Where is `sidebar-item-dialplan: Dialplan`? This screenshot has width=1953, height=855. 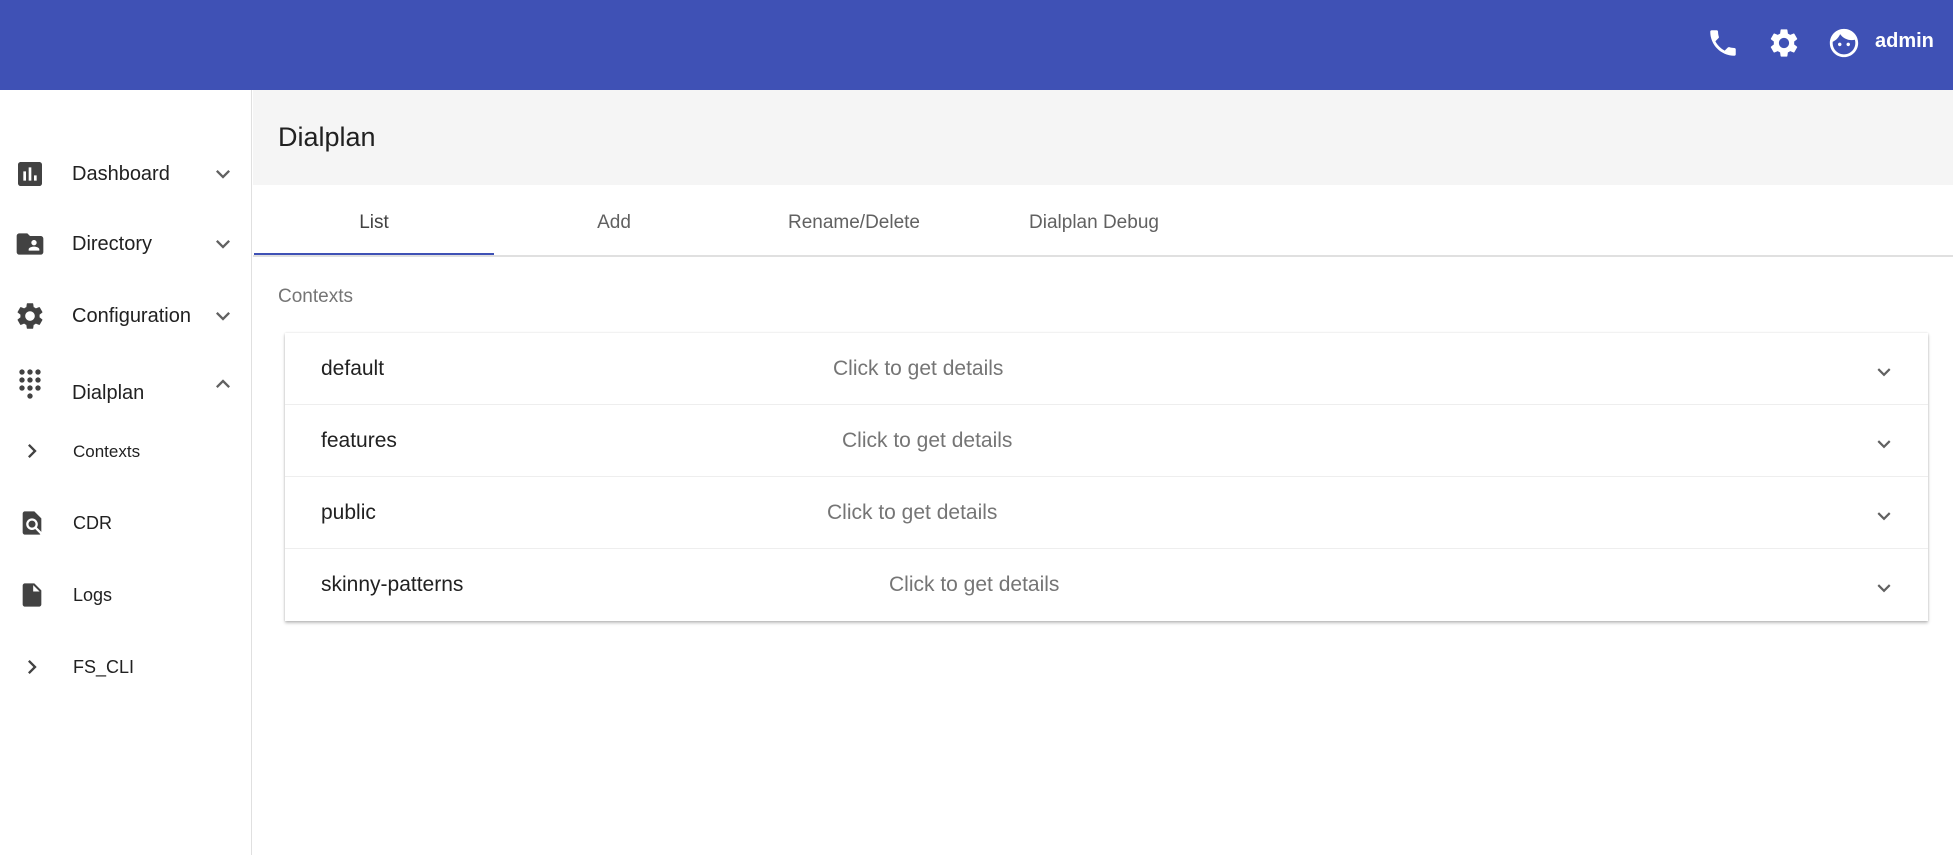 sidebar-item-dialplan: Dialplan is located at coordinates (125, 388).